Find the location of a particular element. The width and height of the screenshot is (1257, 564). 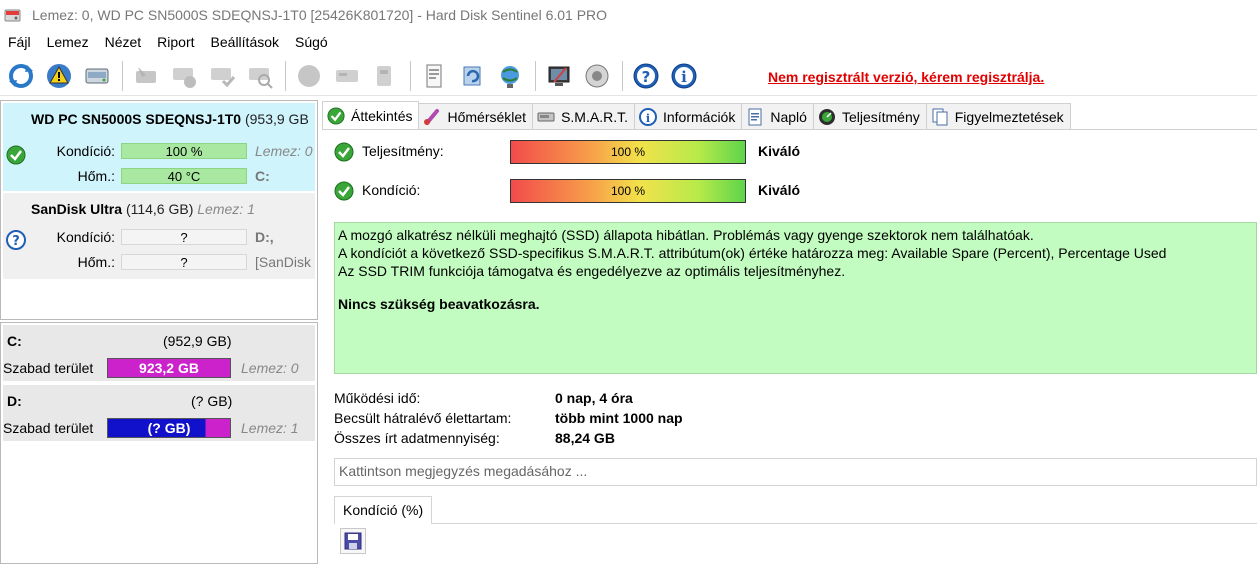

volume-item-d: D: (? GB) Szabad terület (? GB) Lemez: 1 is located at coordinates (159, 413).